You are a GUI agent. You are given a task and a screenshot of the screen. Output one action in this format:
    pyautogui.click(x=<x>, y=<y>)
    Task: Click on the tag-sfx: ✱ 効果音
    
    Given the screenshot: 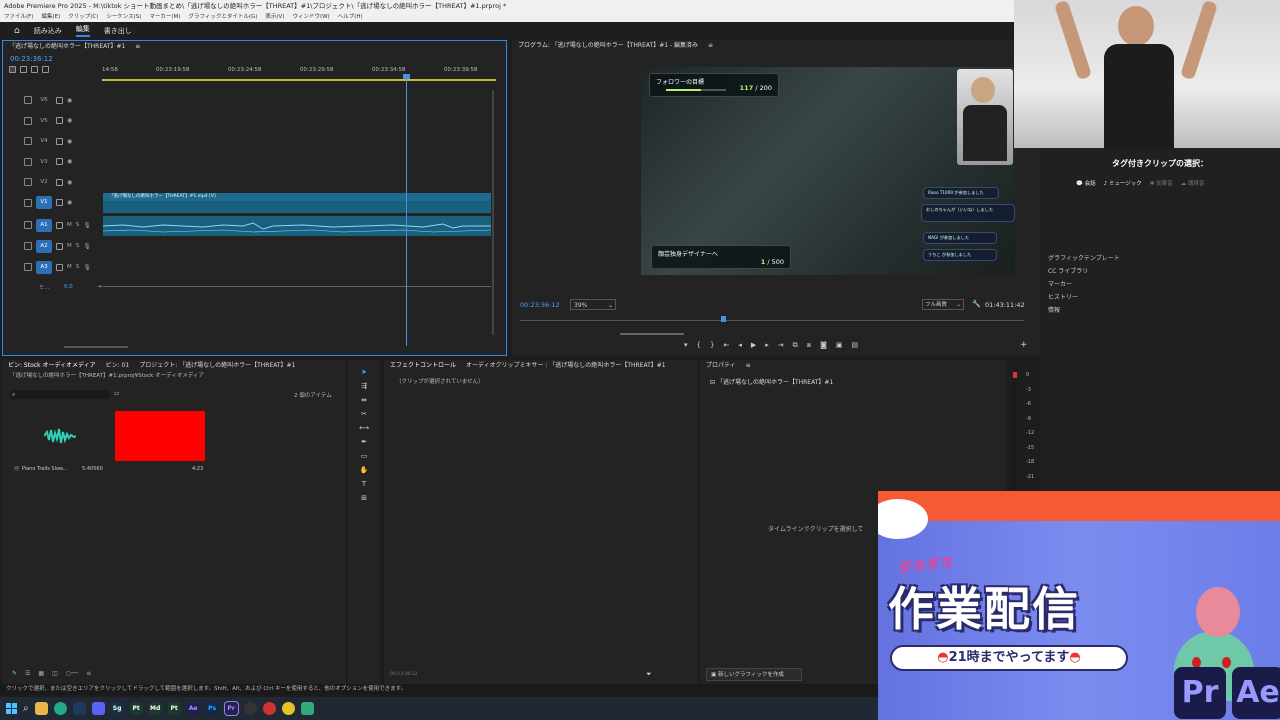 What is the action you would take?
    pyautogui.click(x=1161, y=183)
    